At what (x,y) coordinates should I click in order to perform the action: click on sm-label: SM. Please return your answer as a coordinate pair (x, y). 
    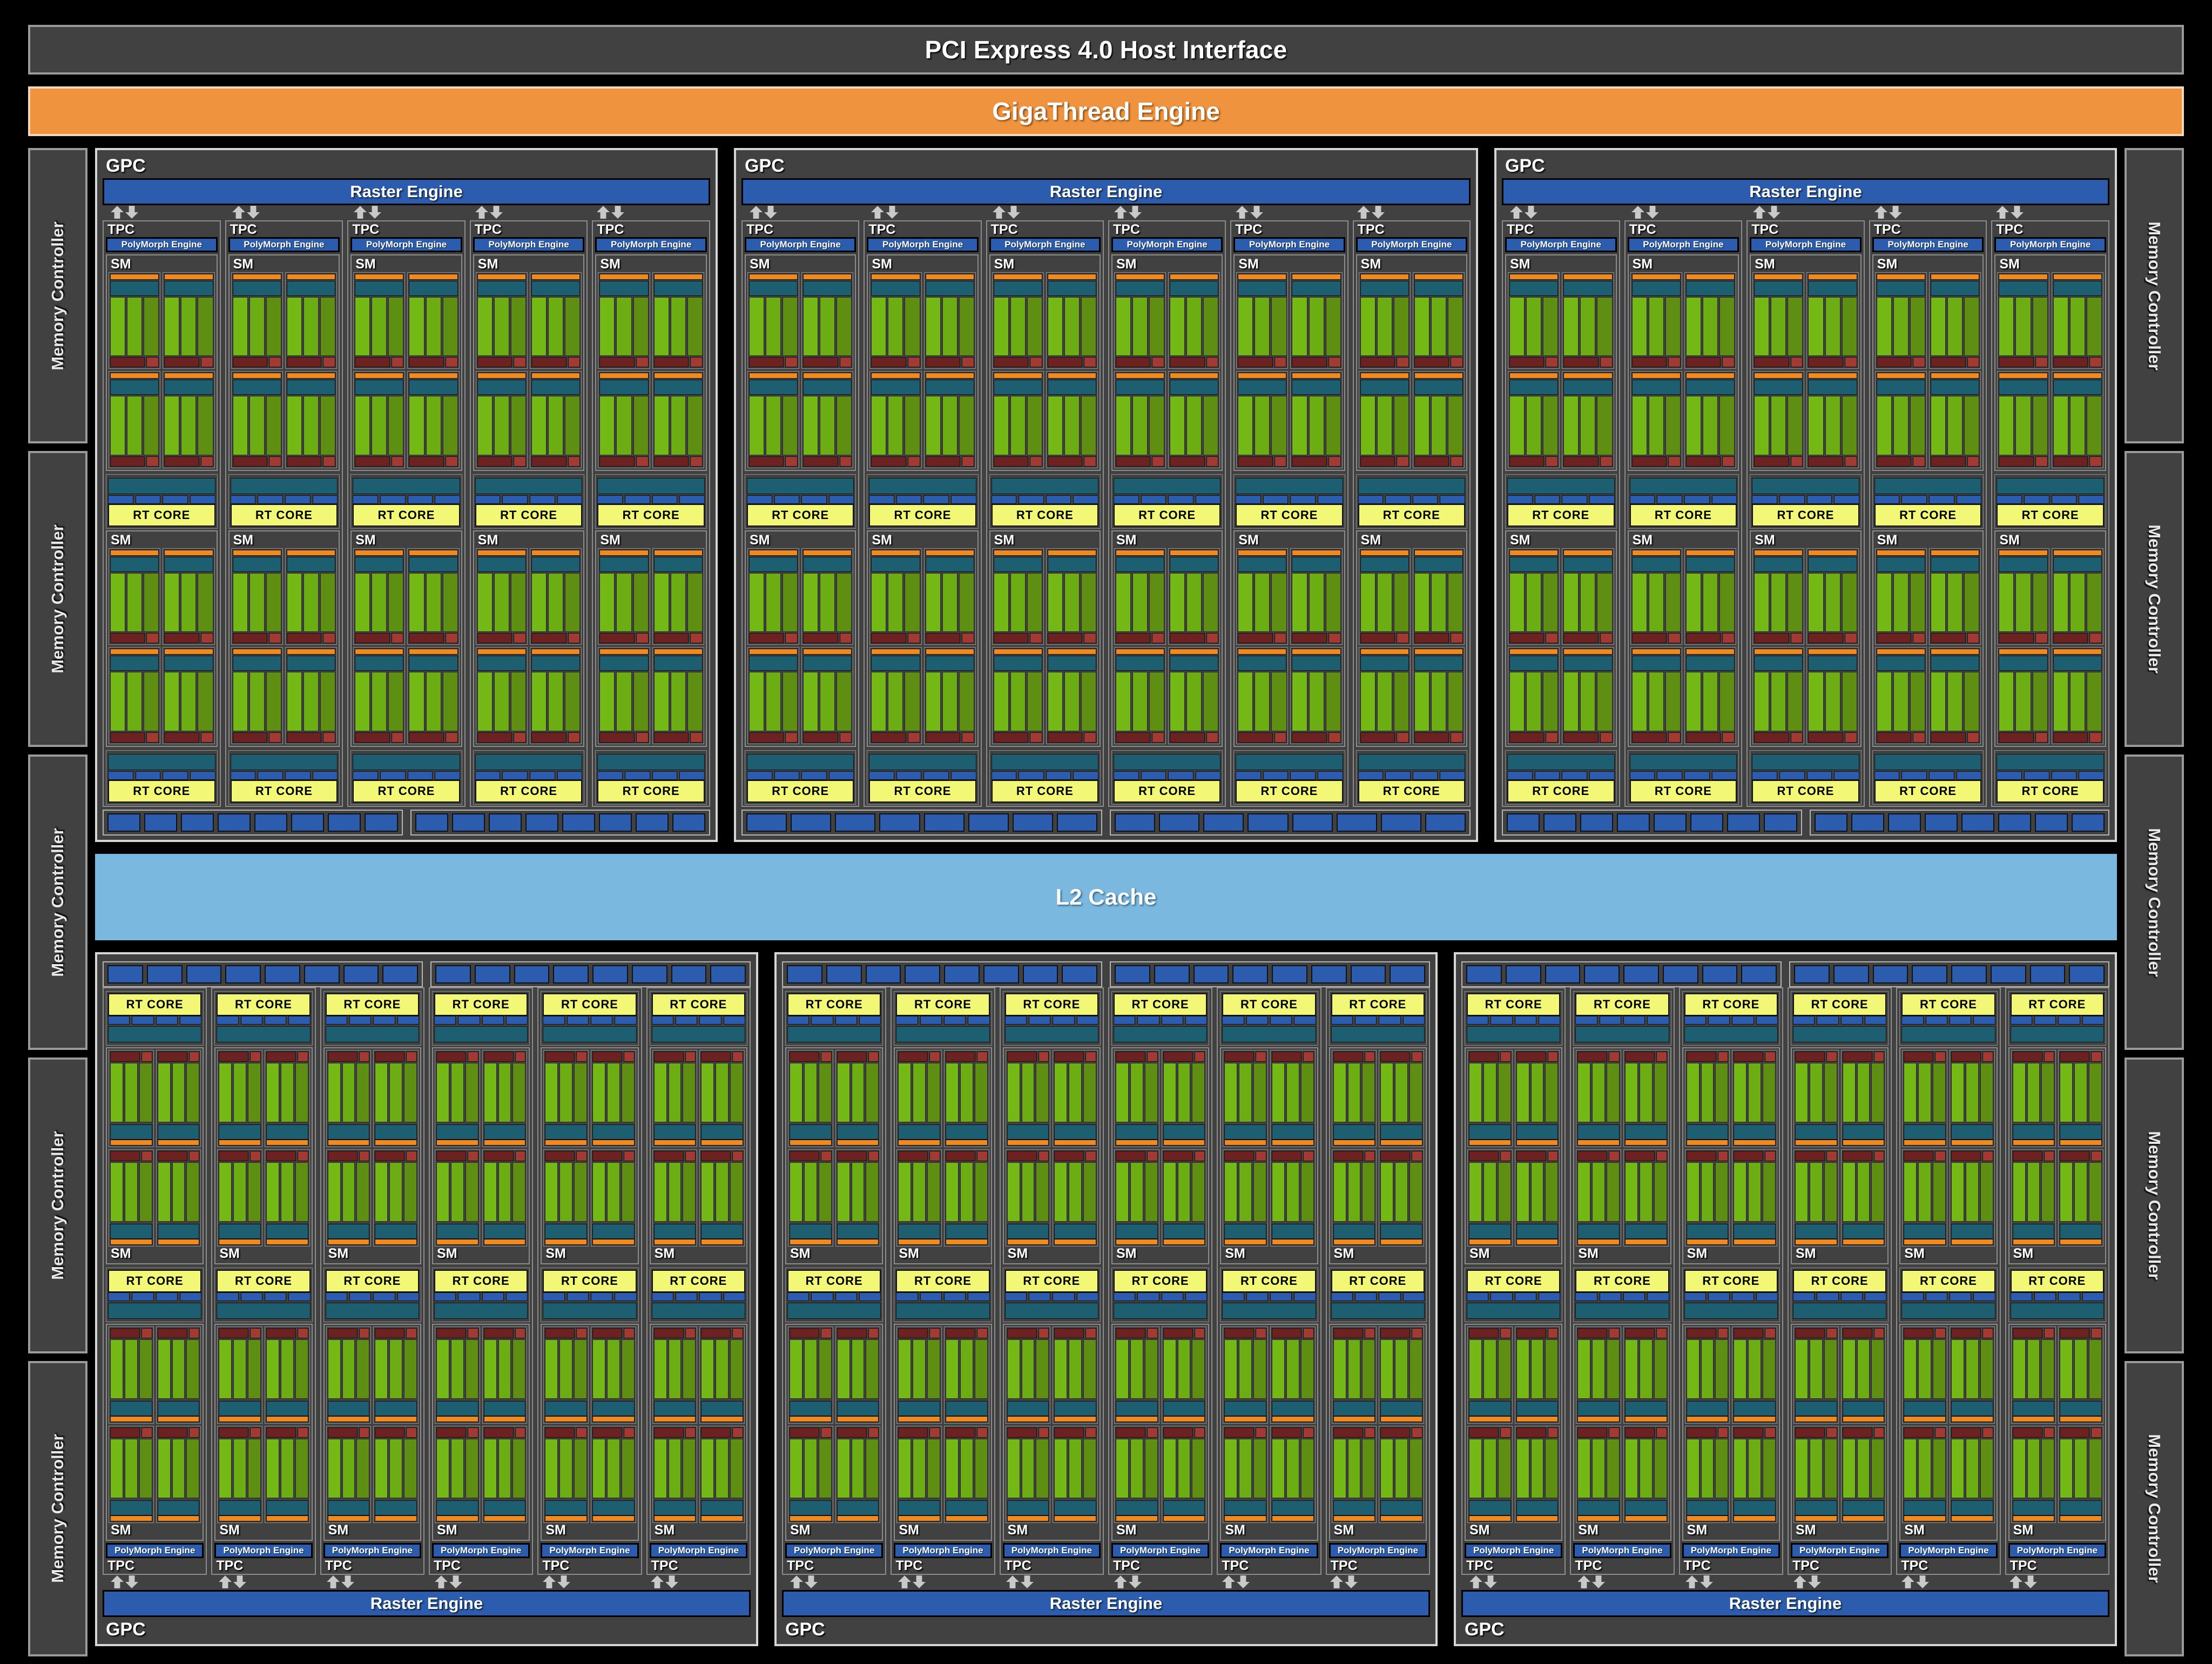
    Looking at the image, I should click on (555, 1254).